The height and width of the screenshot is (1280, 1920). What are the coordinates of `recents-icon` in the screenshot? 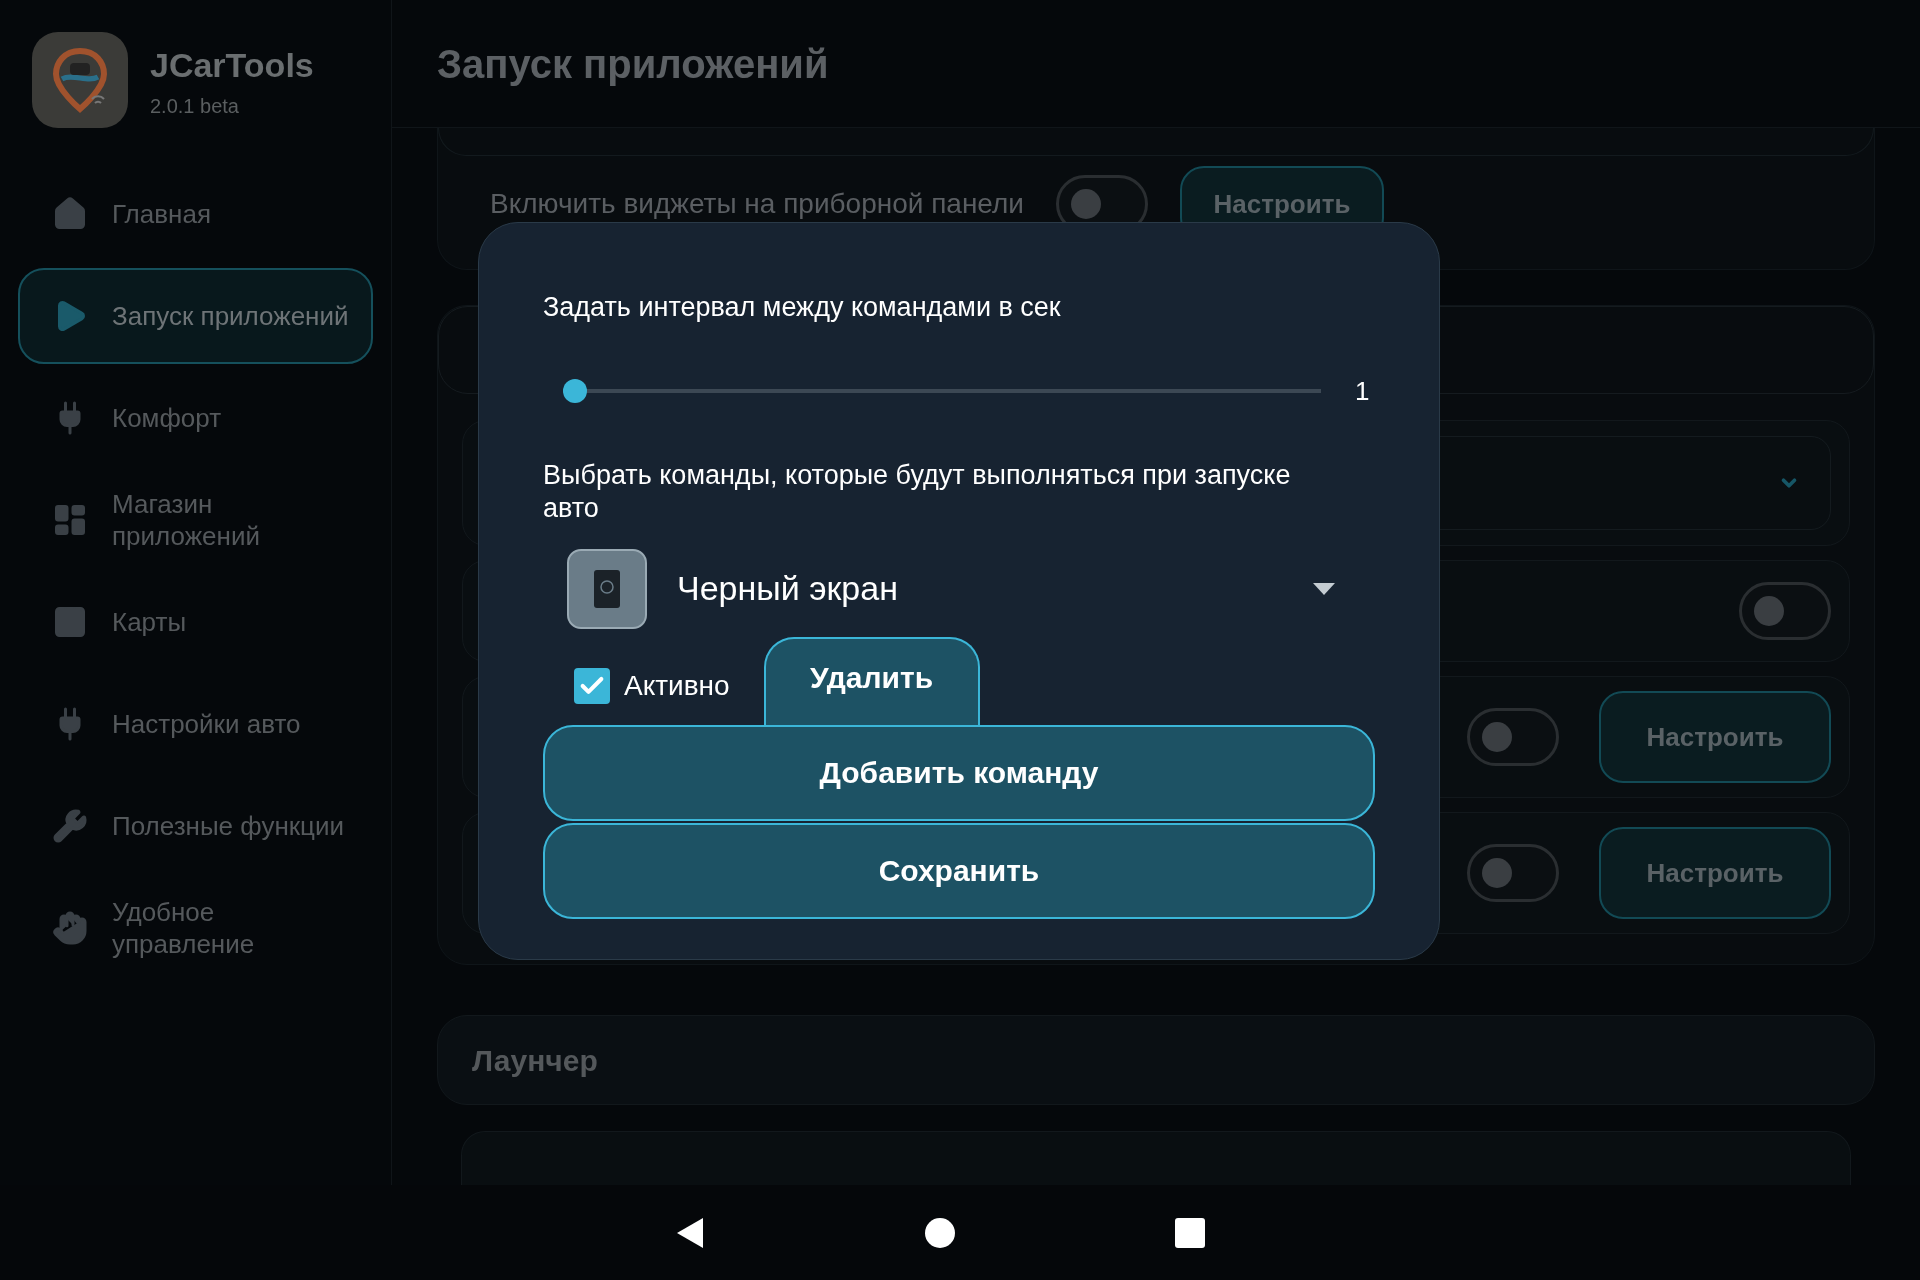 It's located at (1190, 1232).